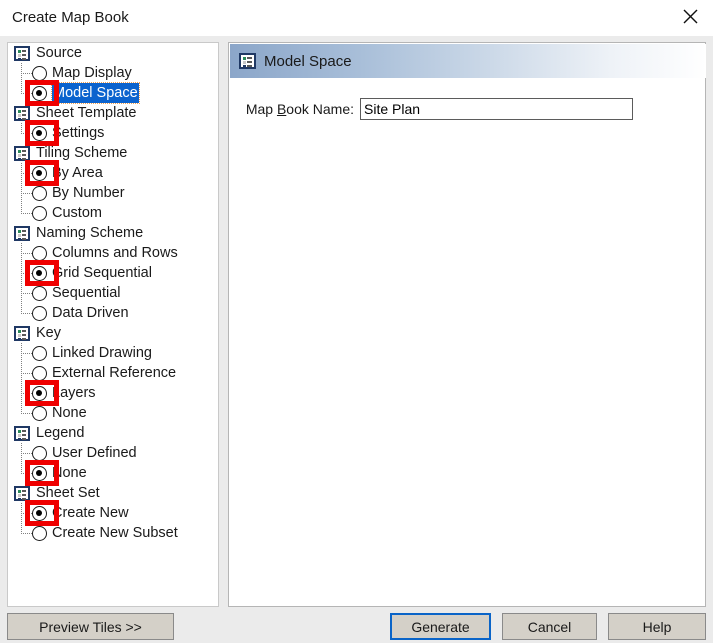 This screenshot has width=713, height=643. I want to click on tree-item-user-defined: User Defined, so click(113, 453).